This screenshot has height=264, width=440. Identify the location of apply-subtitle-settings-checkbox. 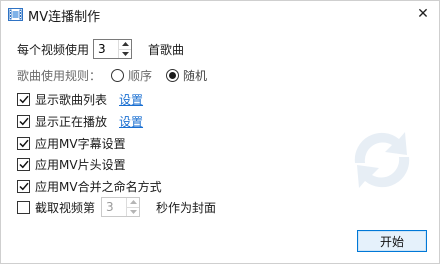
(23, 143).